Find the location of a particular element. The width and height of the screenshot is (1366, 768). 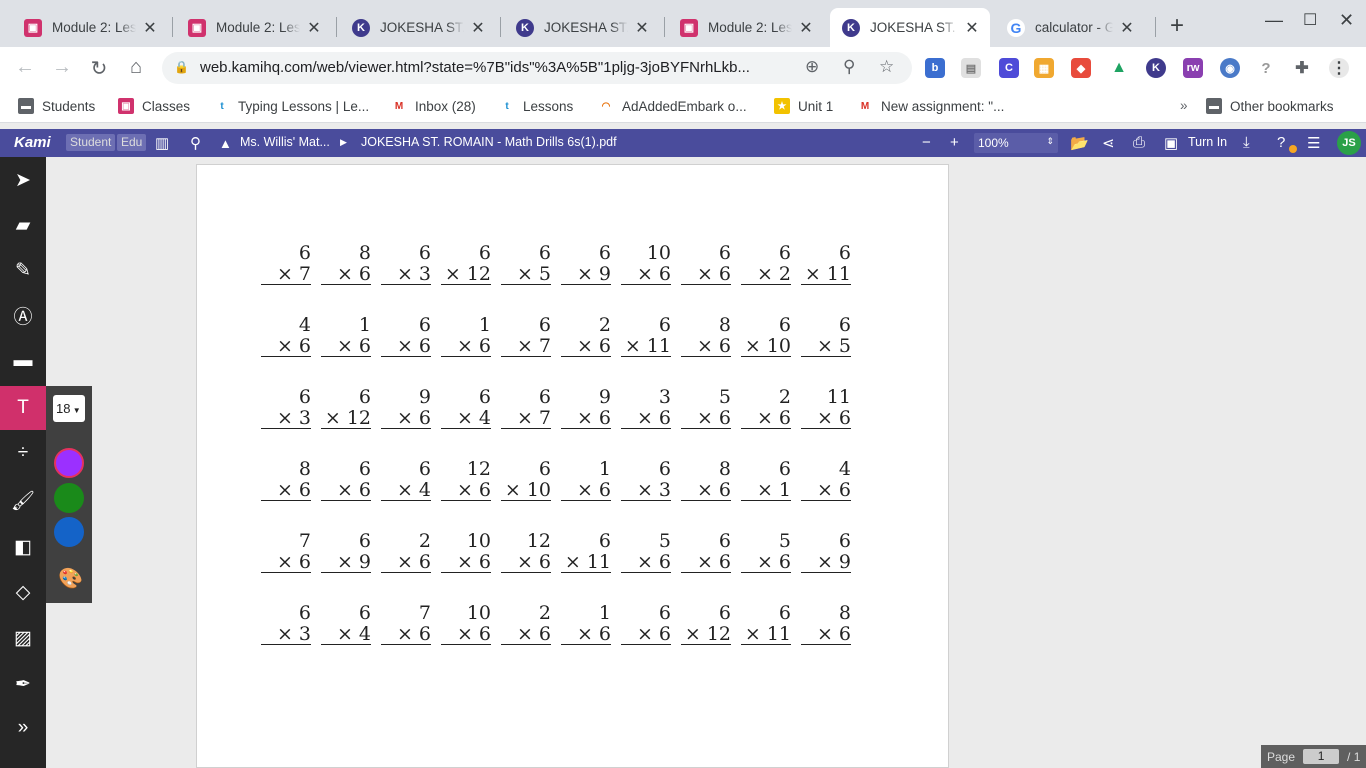

new-tab-button: + is located at coordinates (1177, 26).